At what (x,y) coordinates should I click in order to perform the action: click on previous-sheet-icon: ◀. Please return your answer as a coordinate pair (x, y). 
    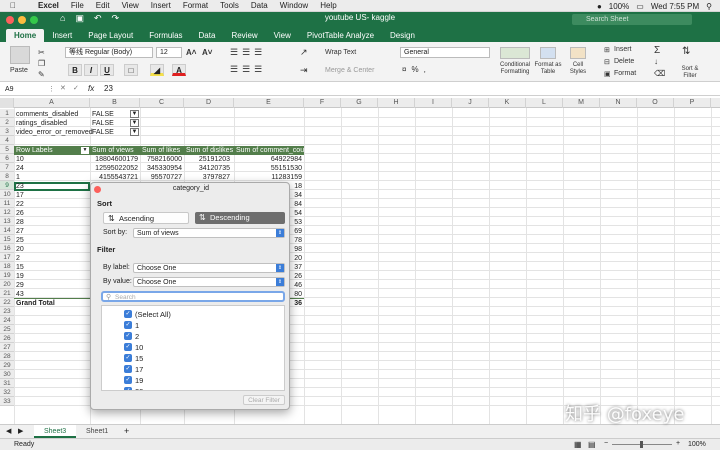
    Looking at the image, I should click on (8, 431).